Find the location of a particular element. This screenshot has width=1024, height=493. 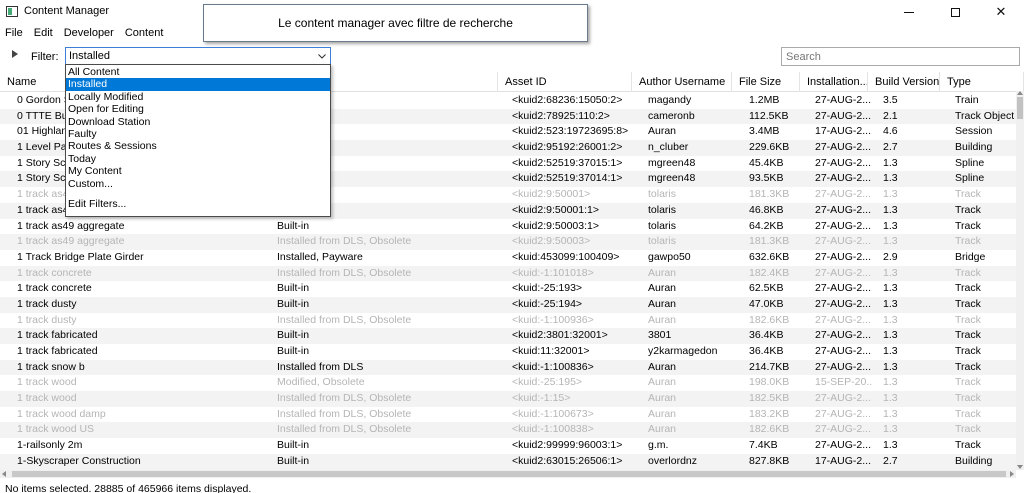

type-cell: Spline is located at coordinates (970, 162).